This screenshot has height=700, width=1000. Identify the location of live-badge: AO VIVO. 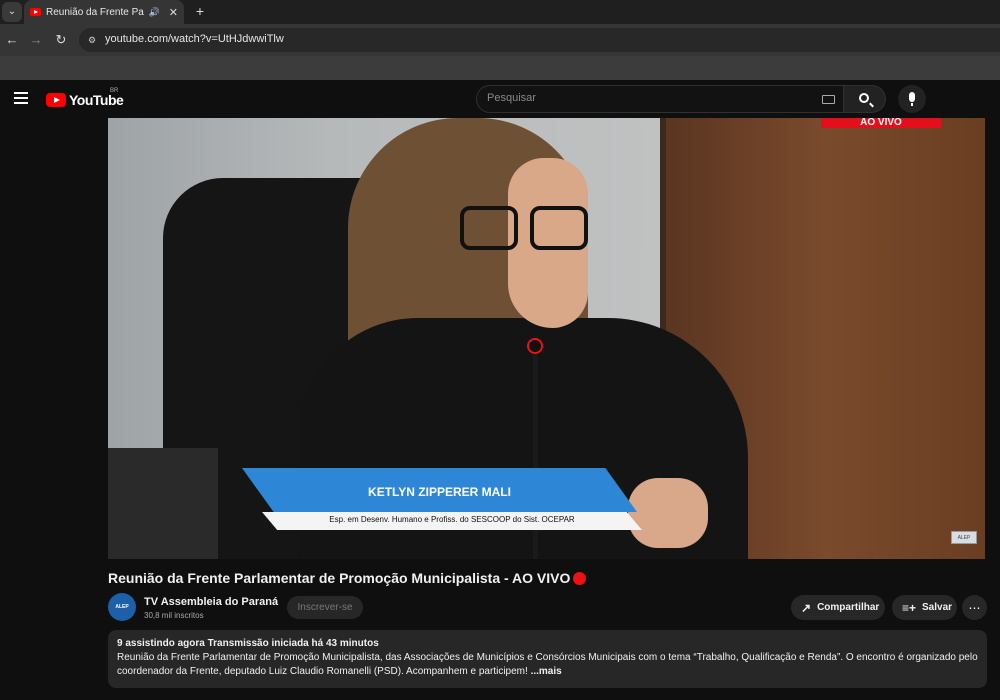
(881, 123).